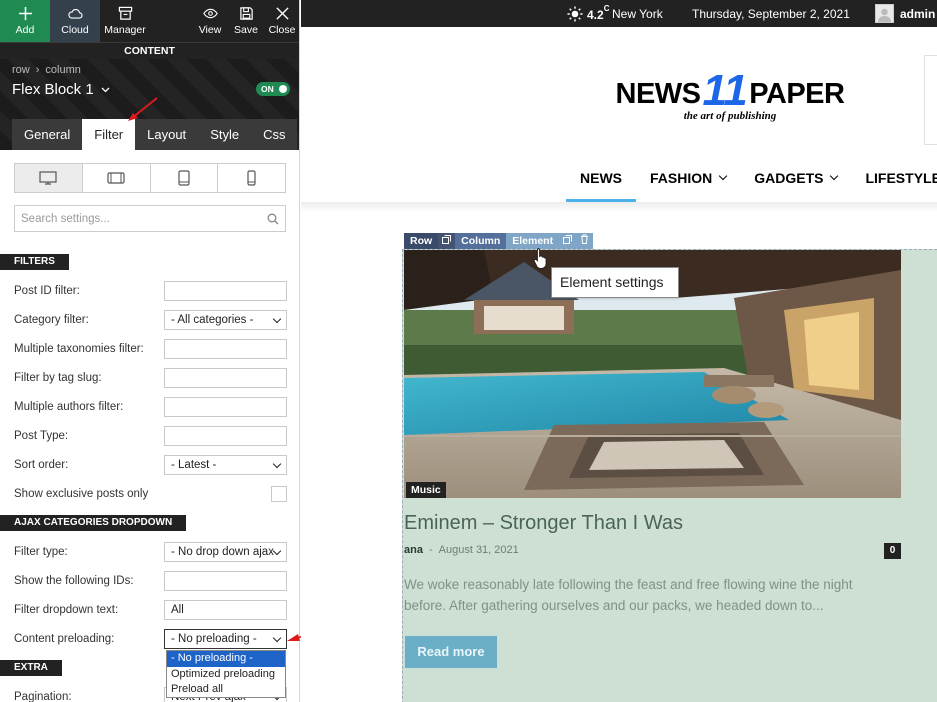 Image resolution: width=937 pixels, height=702 pixels. Describe the element at coordinates (273, 89) in the screenshot. I see `on-toggle: ON` at that location.